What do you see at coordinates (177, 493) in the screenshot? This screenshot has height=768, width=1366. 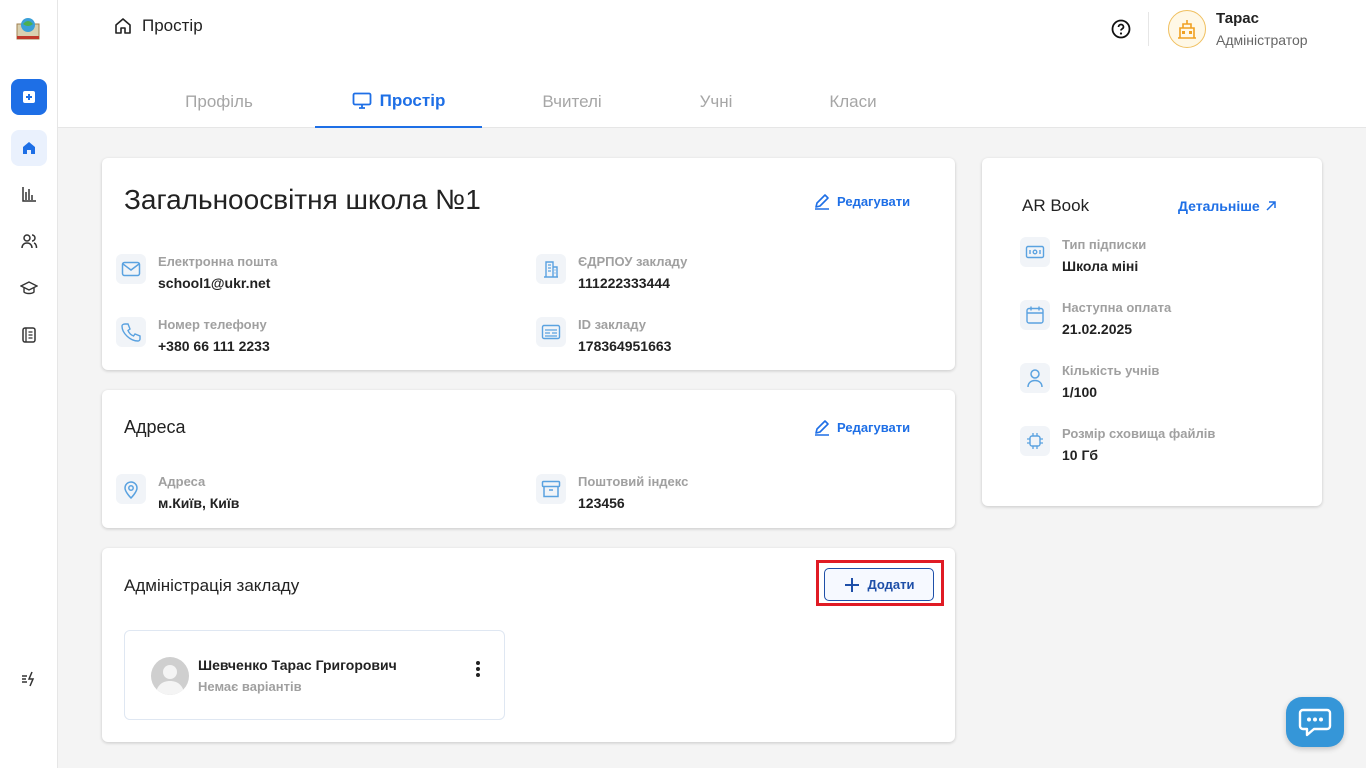 I see `address-field: Адреса м.Київ, Київ` at bounding box center [177, 493].